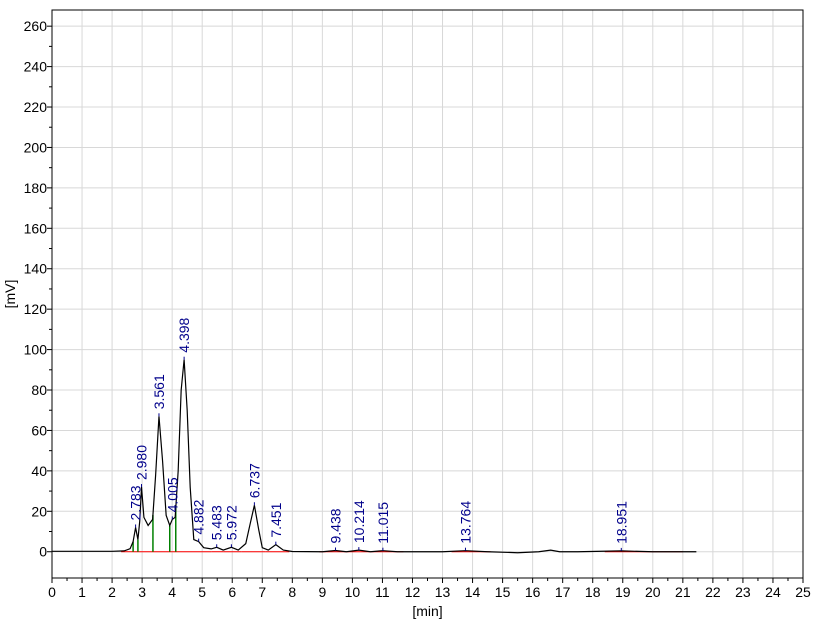 The height and width of the screenshot is (622, 813). Describe the element at coordinates (142, 592) in the screenshot. I see `x-tick-label: 3` at that location.